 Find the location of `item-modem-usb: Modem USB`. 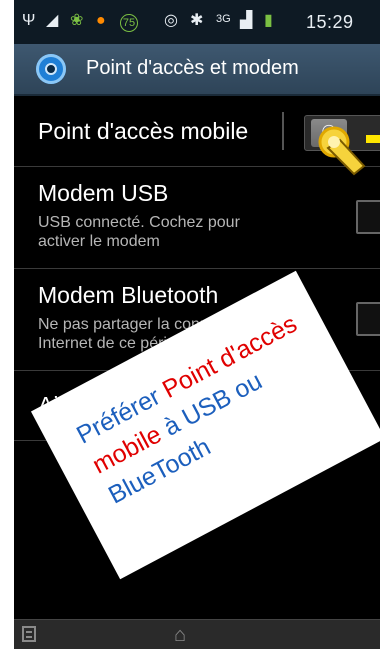

item-modem-usb: Modem USB is located at coordinates (103, 193).